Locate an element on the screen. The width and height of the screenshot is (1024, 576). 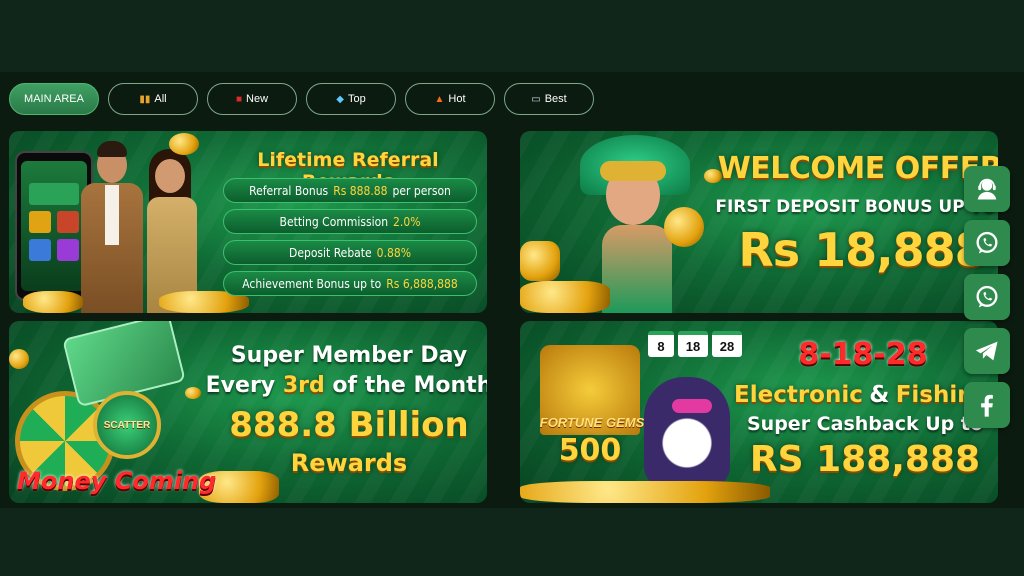
welcome-title: WELCOME OFFER is located at coordinates (857, 168).